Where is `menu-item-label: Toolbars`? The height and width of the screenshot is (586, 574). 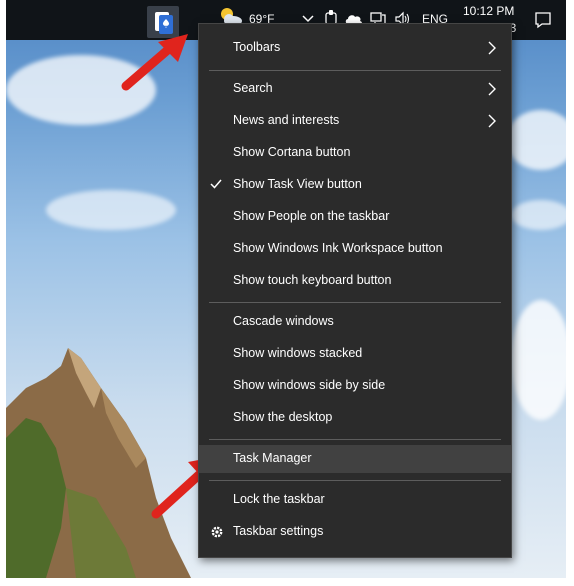 menu-item-label: Toolbars is located at coordinates (257, 47).